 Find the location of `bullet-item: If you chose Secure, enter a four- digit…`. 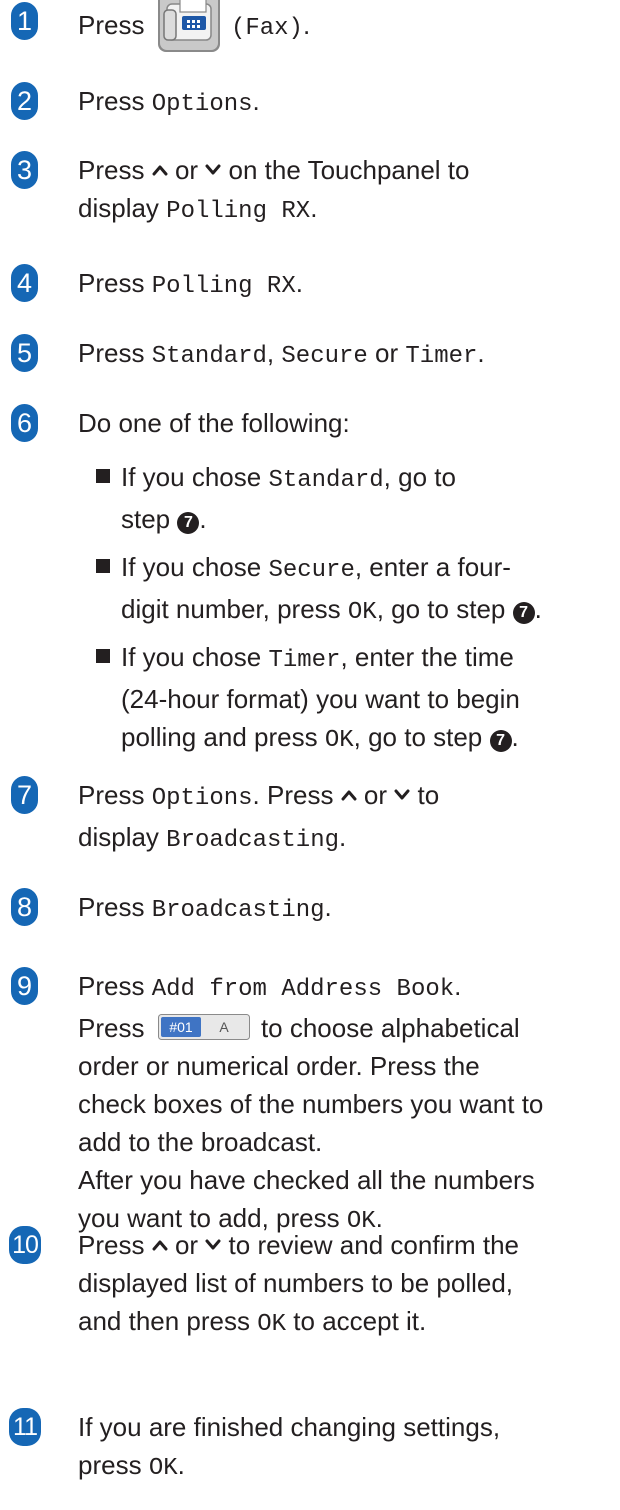

bullet-item: If you chose Secure, enter a four- digit… is located at coordinates (356, 590).